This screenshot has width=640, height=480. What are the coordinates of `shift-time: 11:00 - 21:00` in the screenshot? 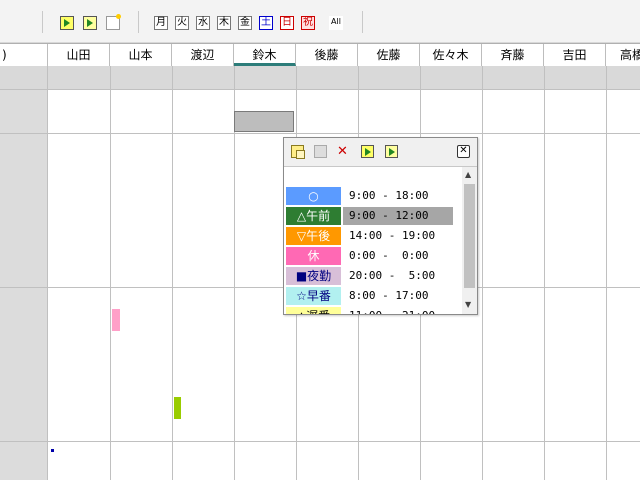 It's located at (398, 310).